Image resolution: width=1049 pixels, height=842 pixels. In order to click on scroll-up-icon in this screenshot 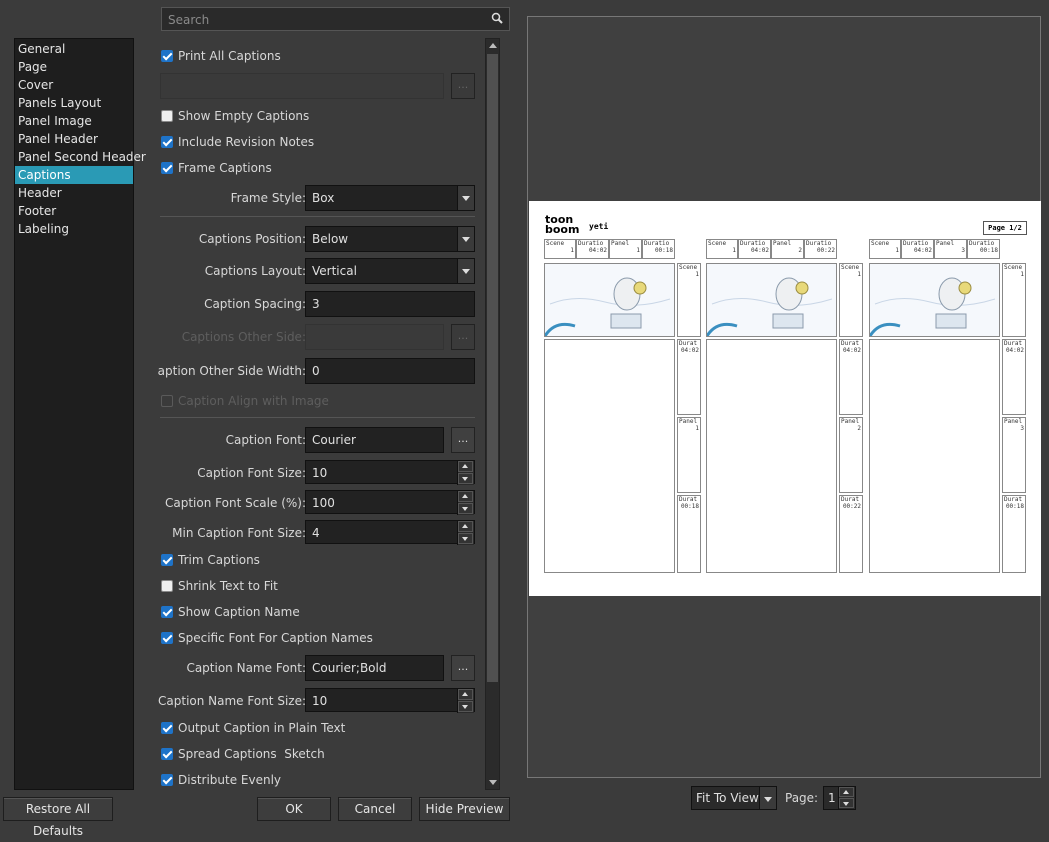, I will do `click(493, 45)`.